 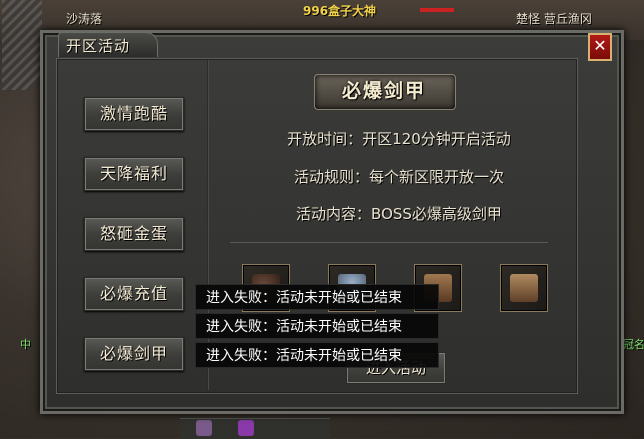 What do you see at coordinates (134, 174) in the screenshot?
I see `menu-item-welfare: 天降福利` at bounding box center [134, 174].